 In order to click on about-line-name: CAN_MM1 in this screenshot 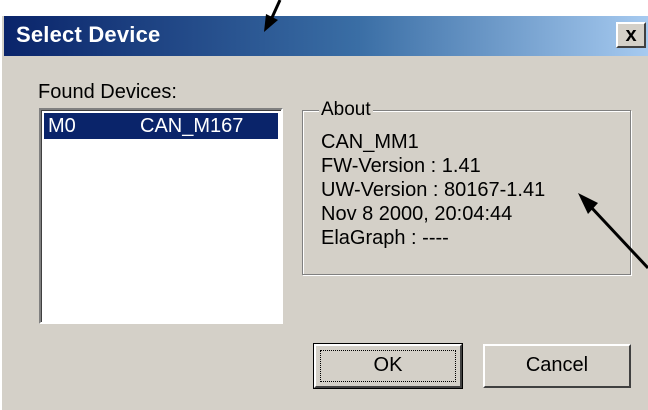, I will do `click(370, 142)`.